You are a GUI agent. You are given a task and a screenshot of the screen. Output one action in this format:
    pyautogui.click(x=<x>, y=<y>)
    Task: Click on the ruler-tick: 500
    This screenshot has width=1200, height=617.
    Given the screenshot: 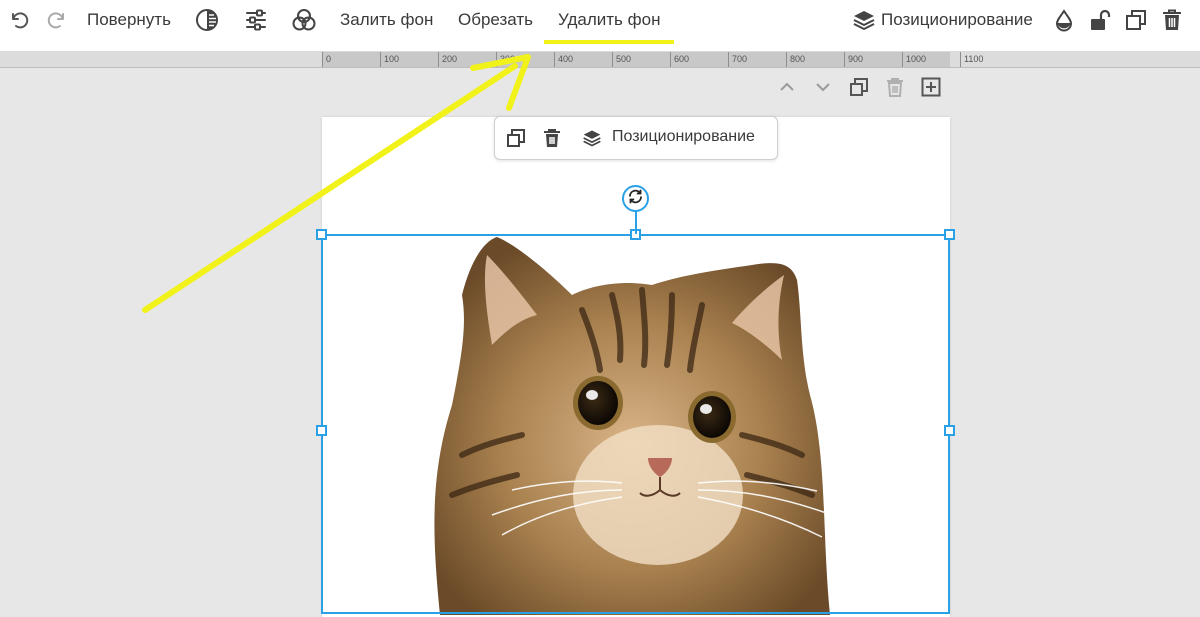 What is the action you would take?
    pyautogui.click(x=621, y=59)
    